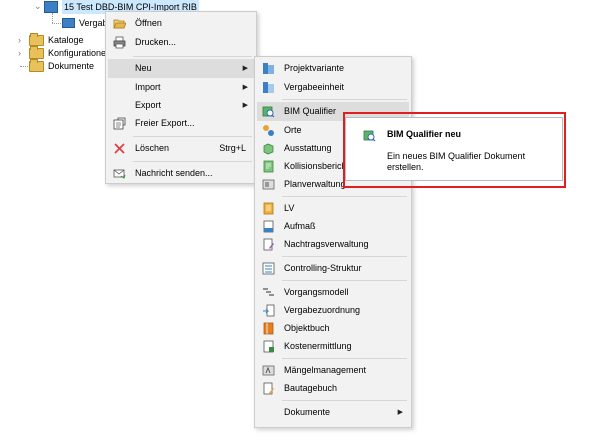 Image resolution: width=590 pixels, height=443 pixels. Describe the element at coordinates (333, 244) in the screenshot. I see `submenu-item-nachtragsverwaltung: Nachtragsverwaltung` at that location.